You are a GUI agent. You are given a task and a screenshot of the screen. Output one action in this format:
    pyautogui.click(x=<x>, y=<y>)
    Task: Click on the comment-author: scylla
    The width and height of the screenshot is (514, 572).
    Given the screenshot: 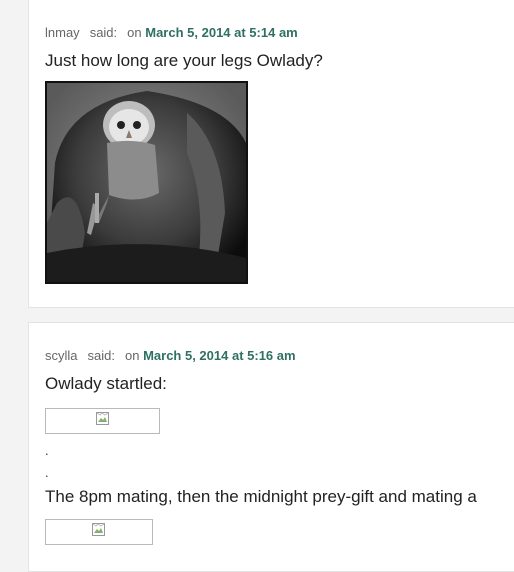 What is the action you would take?
    pyautogui.click(x=61, y=355)
    